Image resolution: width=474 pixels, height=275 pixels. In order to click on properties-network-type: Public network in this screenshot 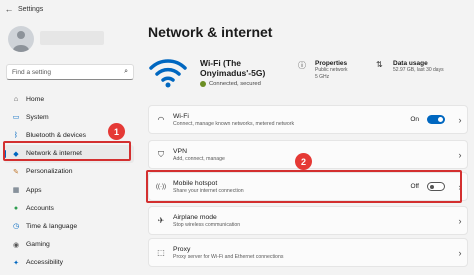, I will do `click(331, 70)`.